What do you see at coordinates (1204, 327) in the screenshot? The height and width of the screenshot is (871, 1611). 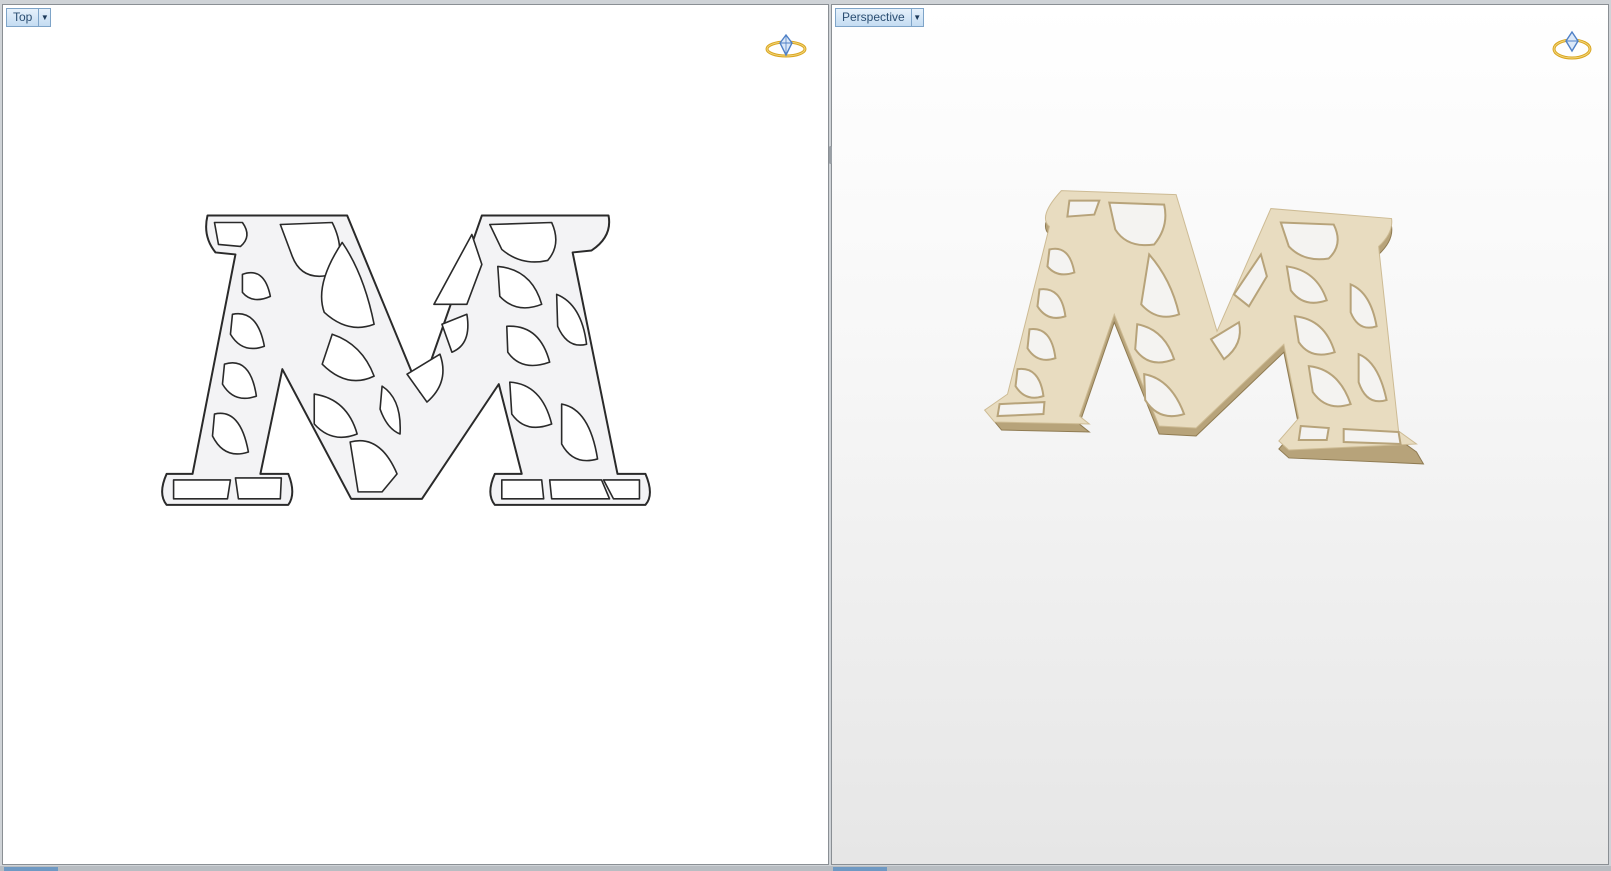 I see `letter-m-3d-model` at bounding box center [1204, 327].